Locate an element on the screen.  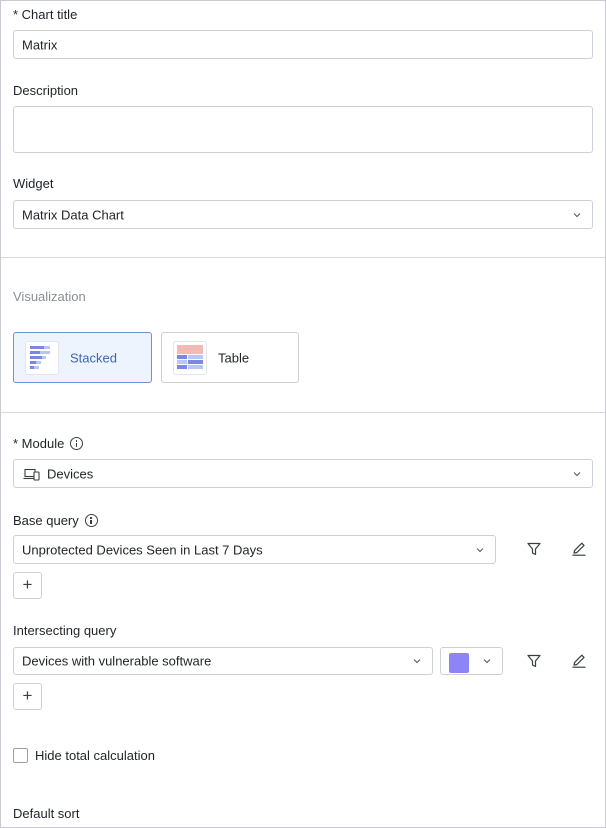
base-query-value: Unprotected Devices Seen in Last 7 Days is located at coordinates (142, 549).